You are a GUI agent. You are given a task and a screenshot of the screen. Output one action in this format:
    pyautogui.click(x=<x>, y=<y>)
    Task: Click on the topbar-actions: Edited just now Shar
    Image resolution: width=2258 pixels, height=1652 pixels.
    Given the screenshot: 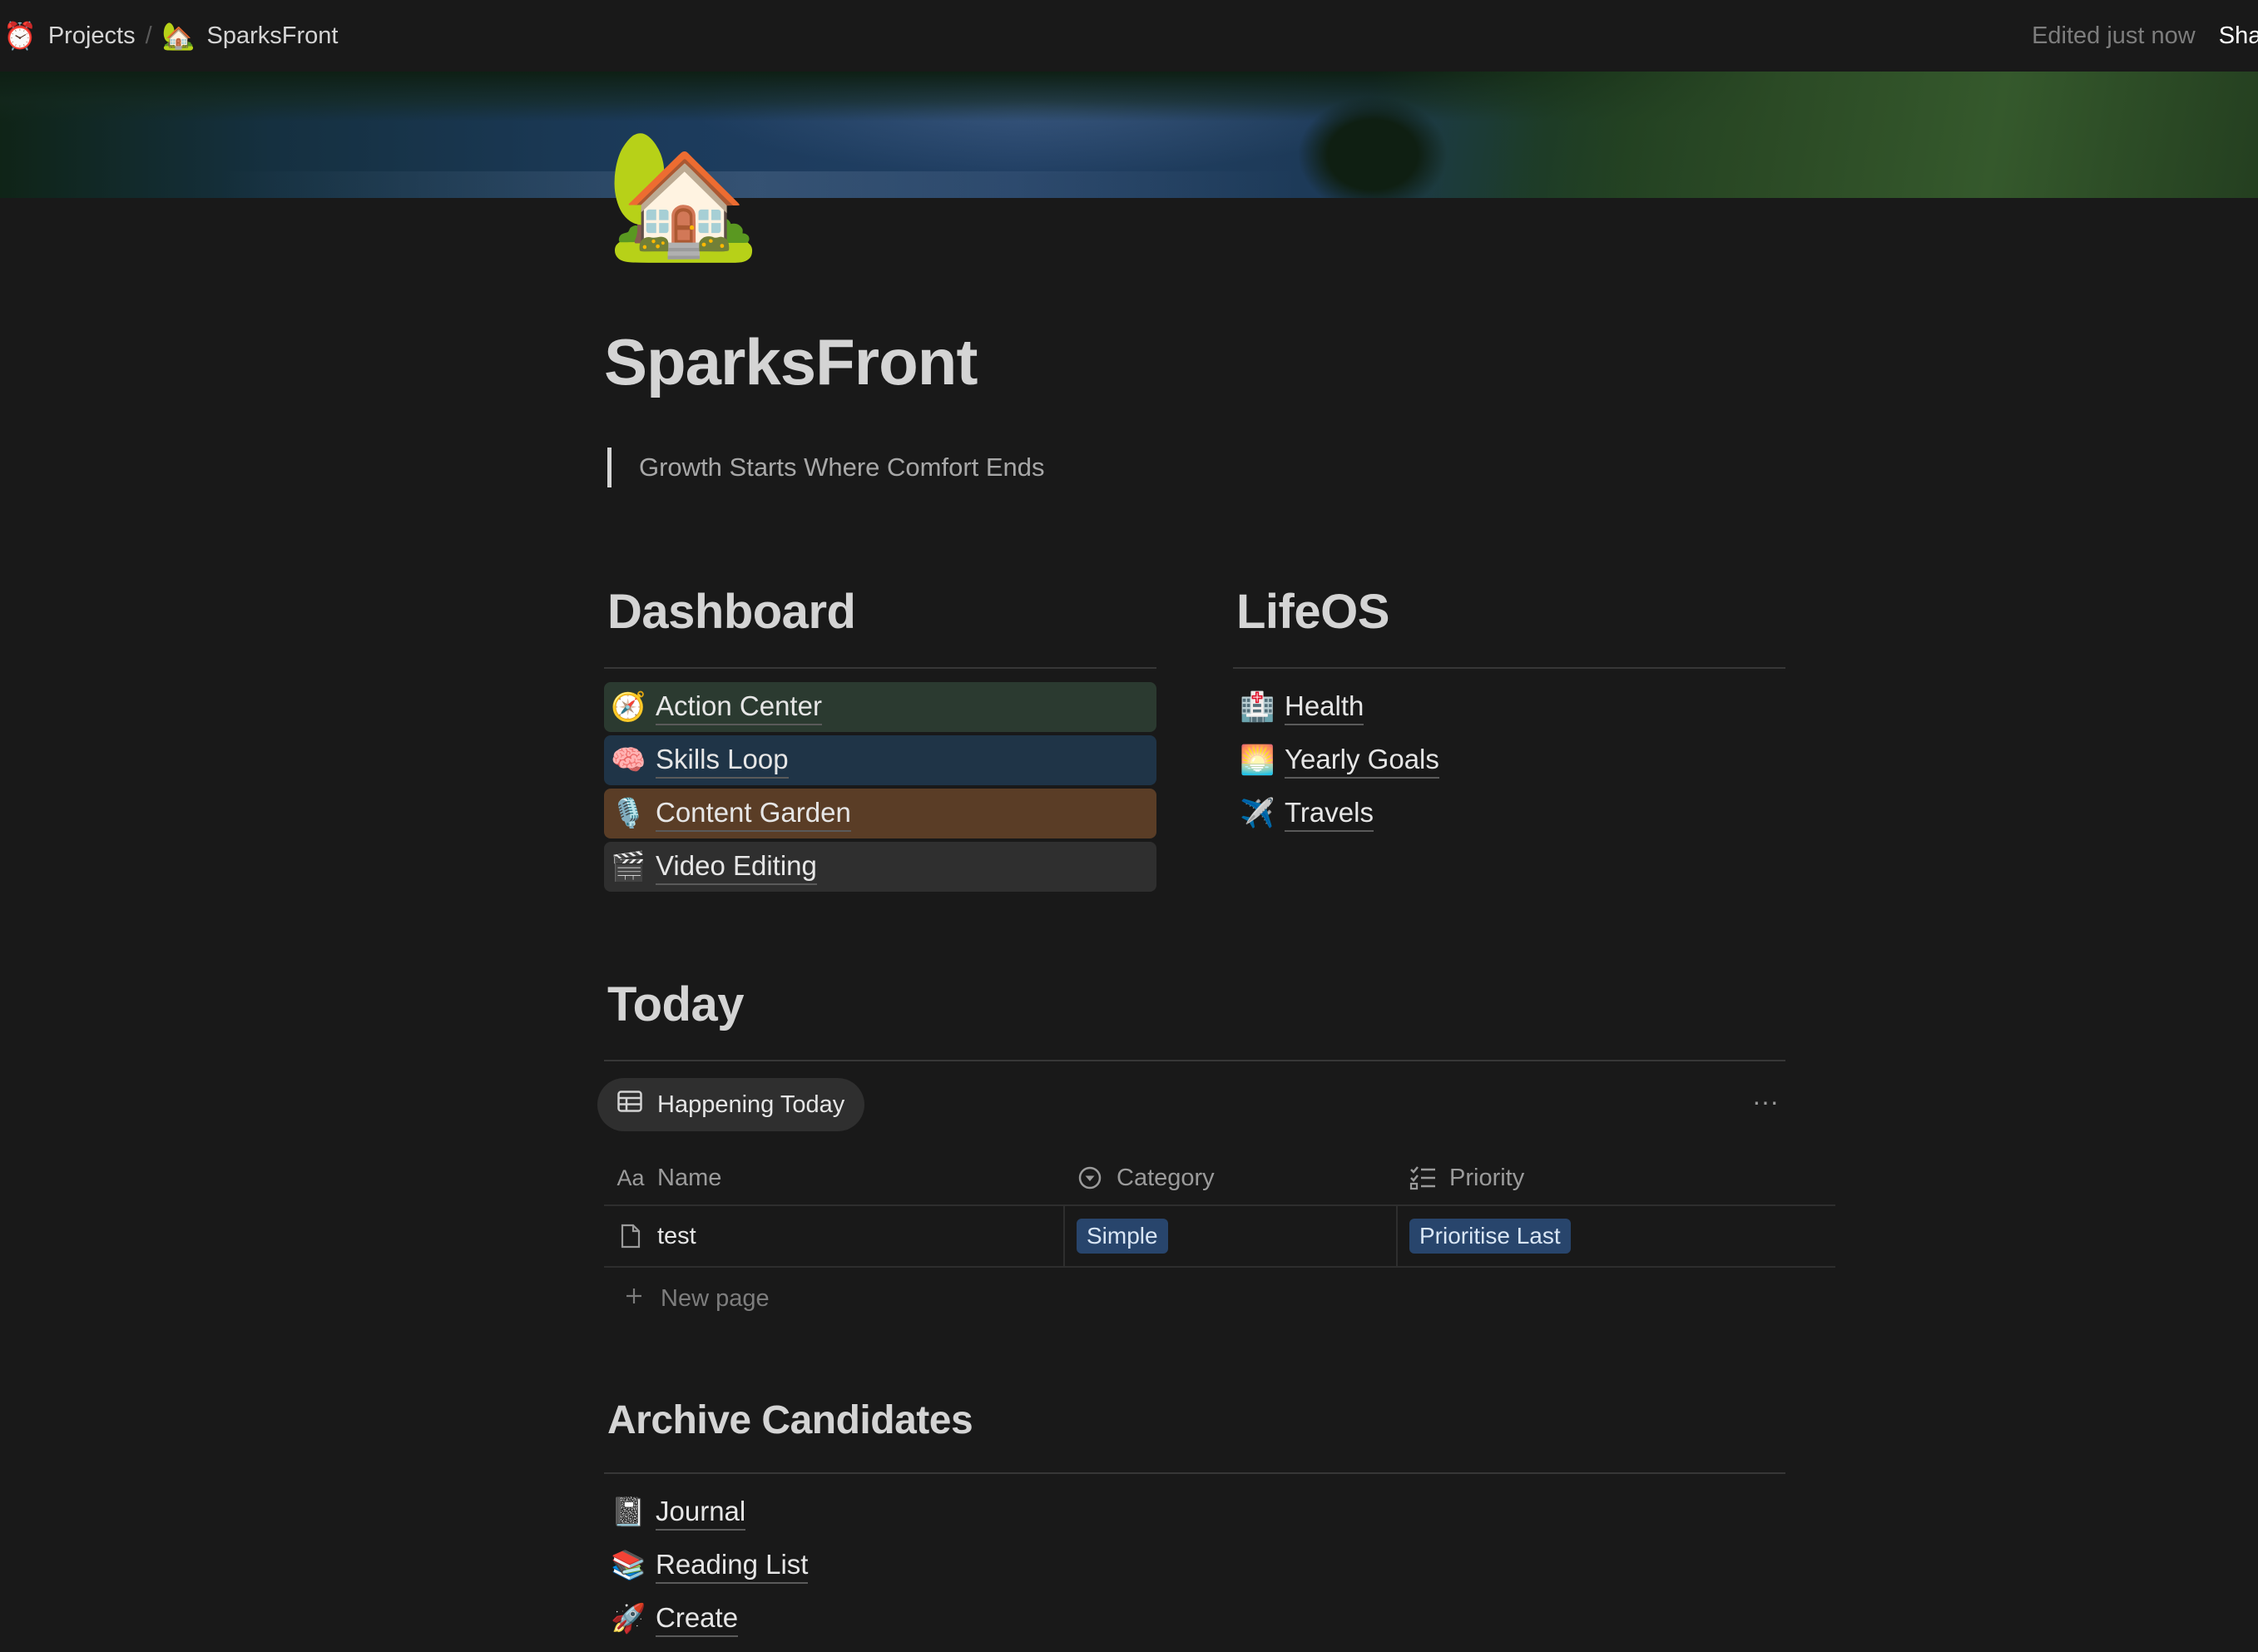 What is the action you would take?
    pyautogui.click(x=2145, y=36)
    